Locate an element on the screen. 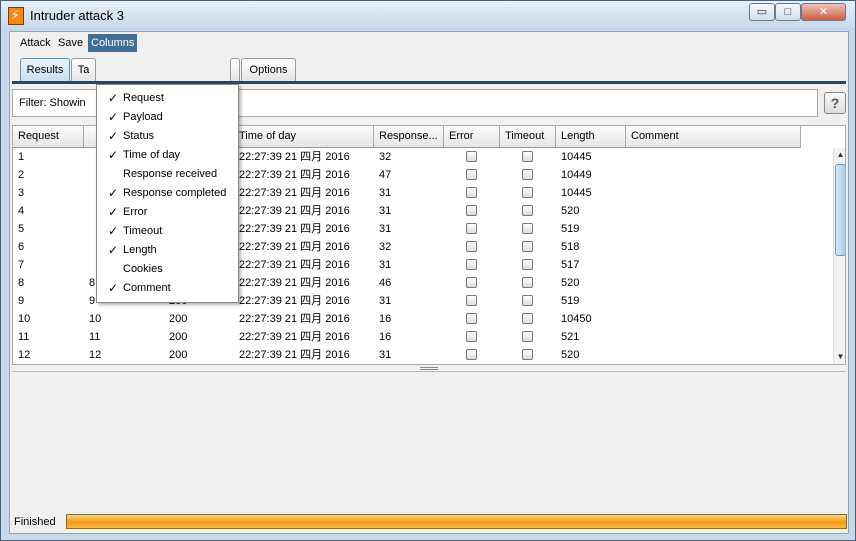 The image size is (856, 541). columns-menu-label: Status is located at coordinates (139, 136).